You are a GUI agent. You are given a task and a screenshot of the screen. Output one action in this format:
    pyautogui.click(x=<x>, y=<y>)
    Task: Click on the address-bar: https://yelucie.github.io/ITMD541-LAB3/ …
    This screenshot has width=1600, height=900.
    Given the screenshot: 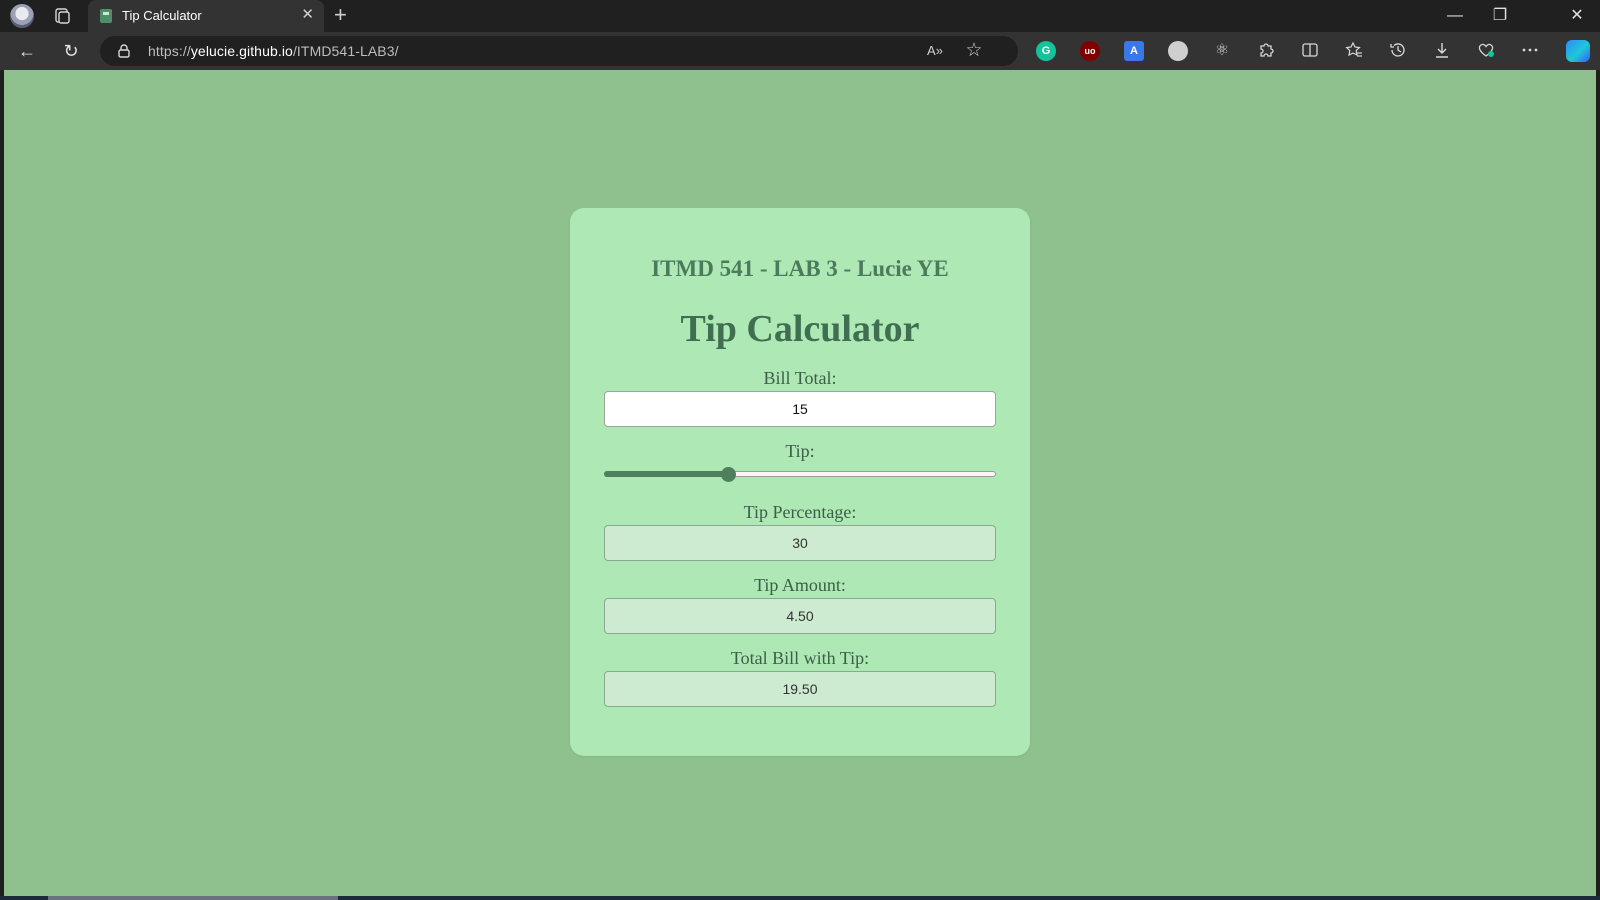 What is the action you would take?
    pyautogui.click(x=559, y=51)
    